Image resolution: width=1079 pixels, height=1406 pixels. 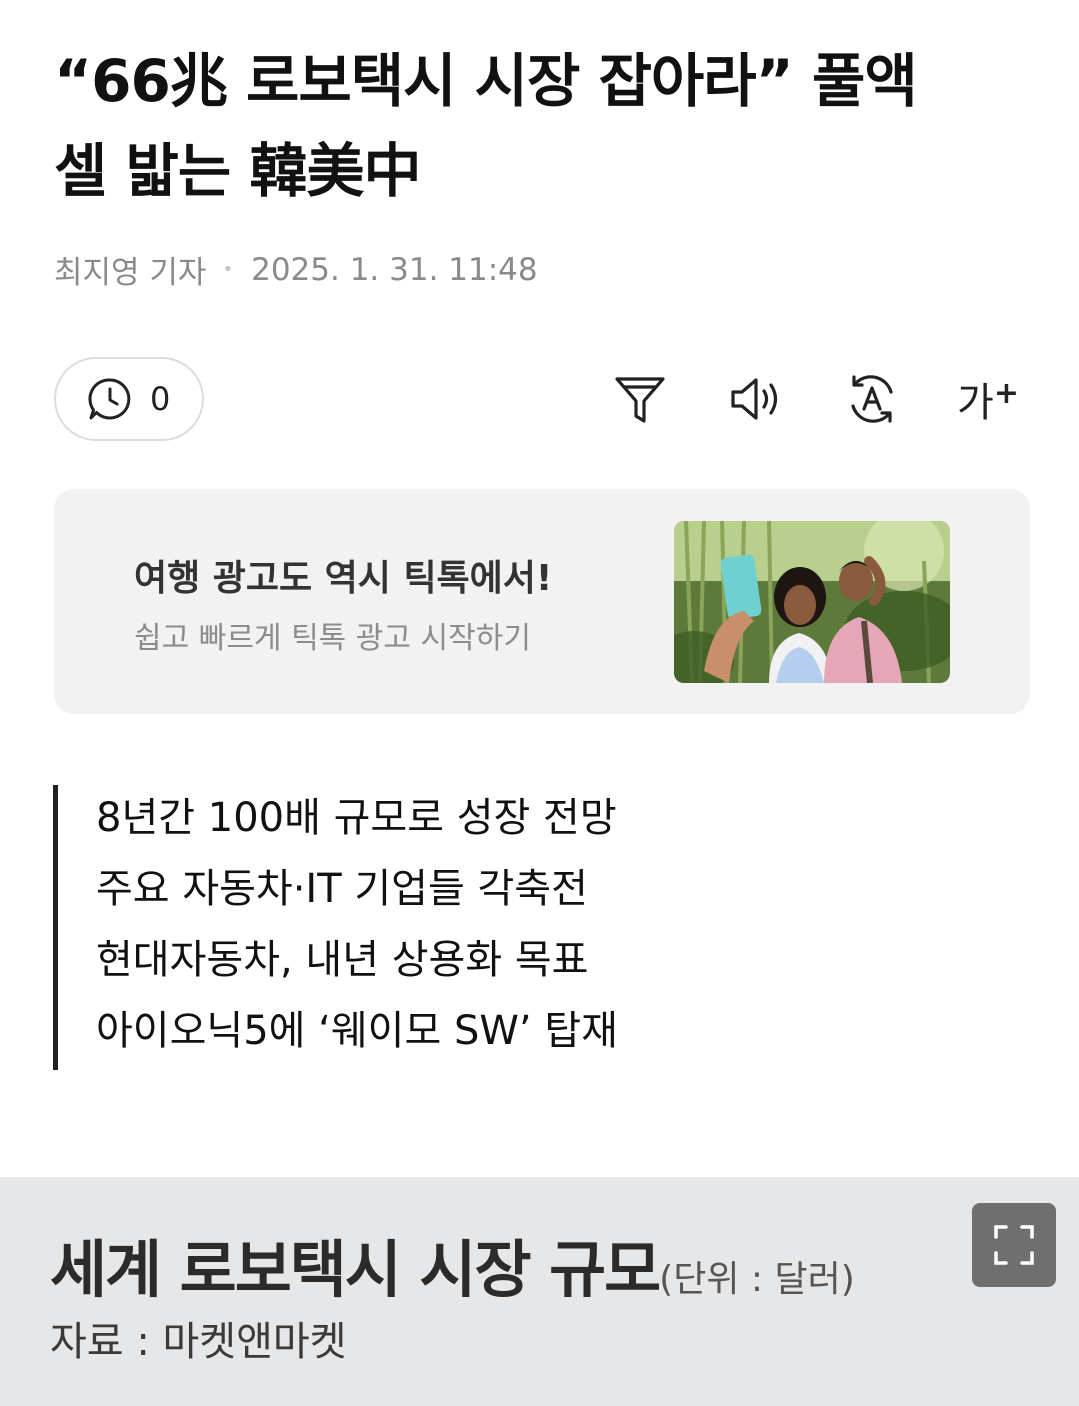 I want to click on filter-button, so click(x=640, y=399).